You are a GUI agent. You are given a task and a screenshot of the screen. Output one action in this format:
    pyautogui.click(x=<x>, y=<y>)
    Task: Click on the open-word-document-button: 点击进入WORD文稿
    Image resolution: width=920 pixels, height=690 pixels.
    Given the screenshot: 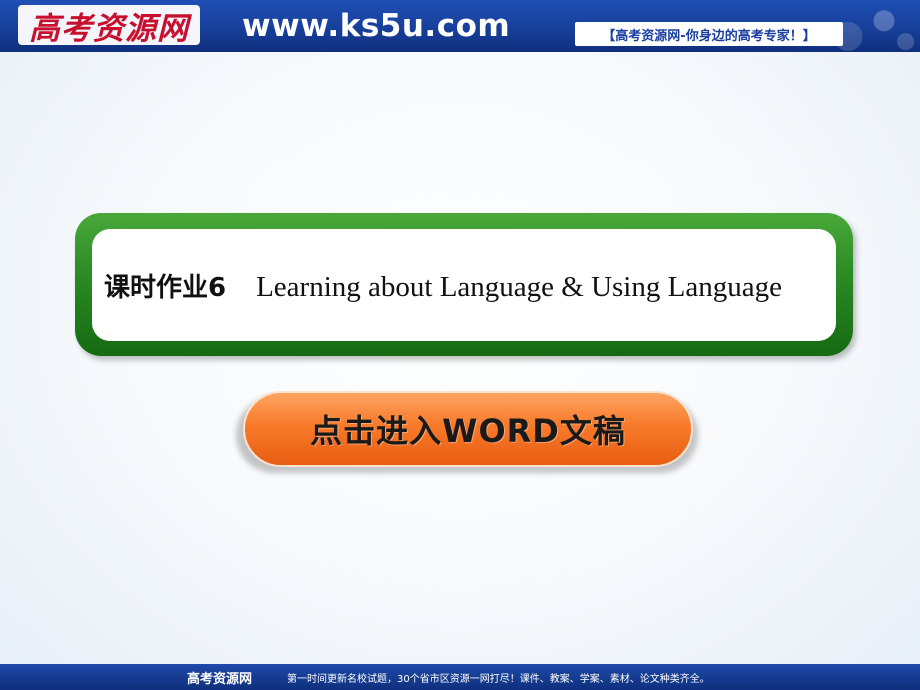 What is the action you would take?
    pyautogui.click(x=468, y=429)
    